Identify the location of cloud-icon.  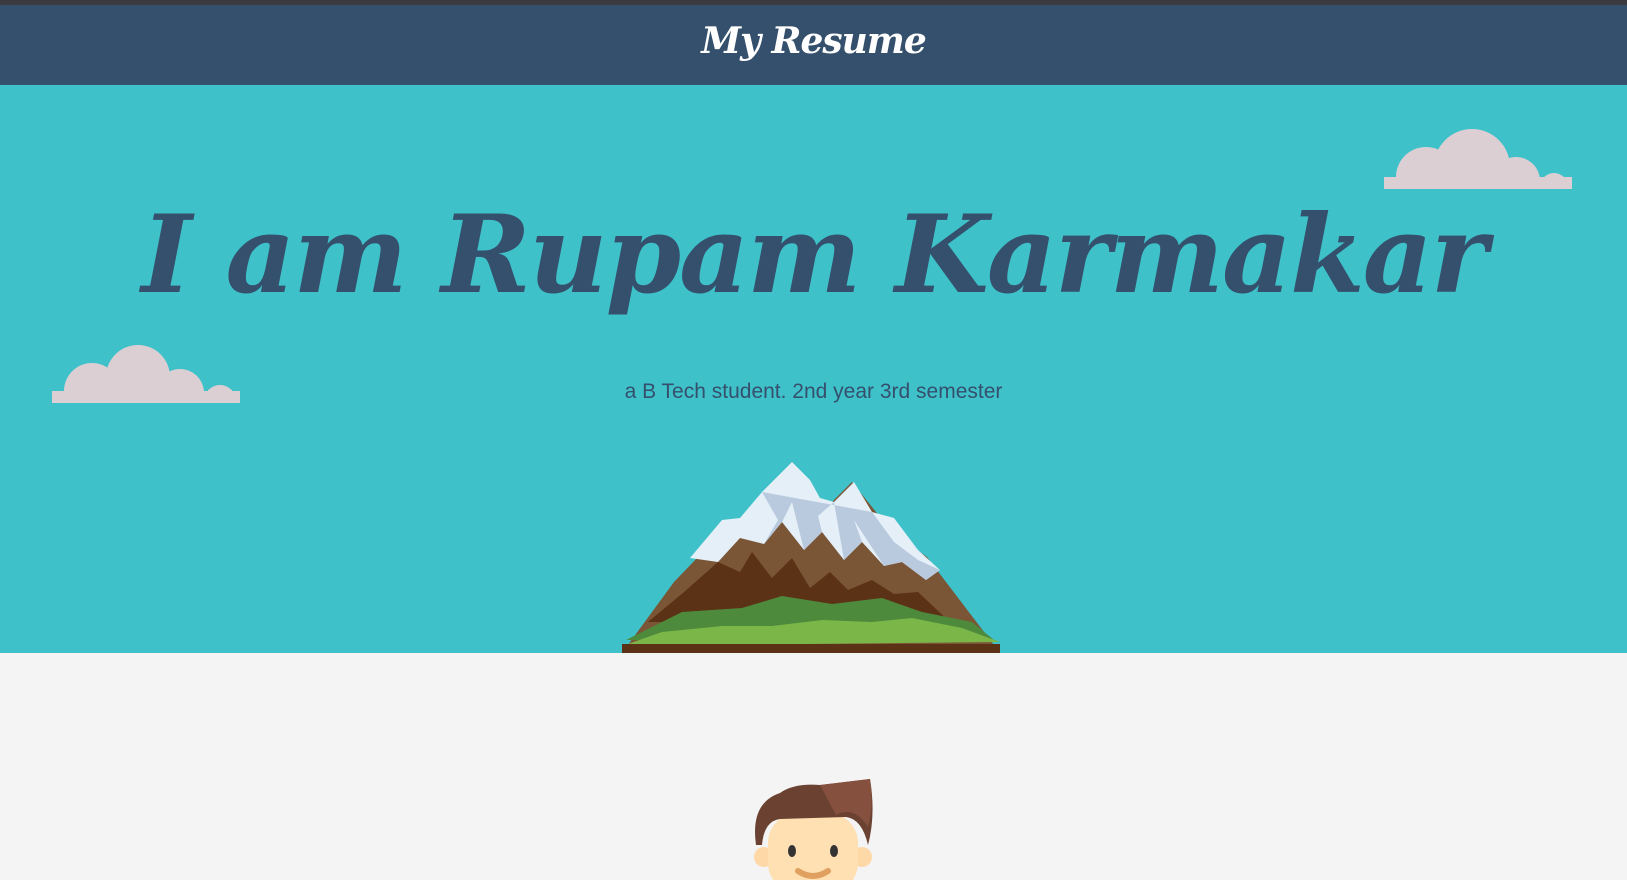
(1478, 159).